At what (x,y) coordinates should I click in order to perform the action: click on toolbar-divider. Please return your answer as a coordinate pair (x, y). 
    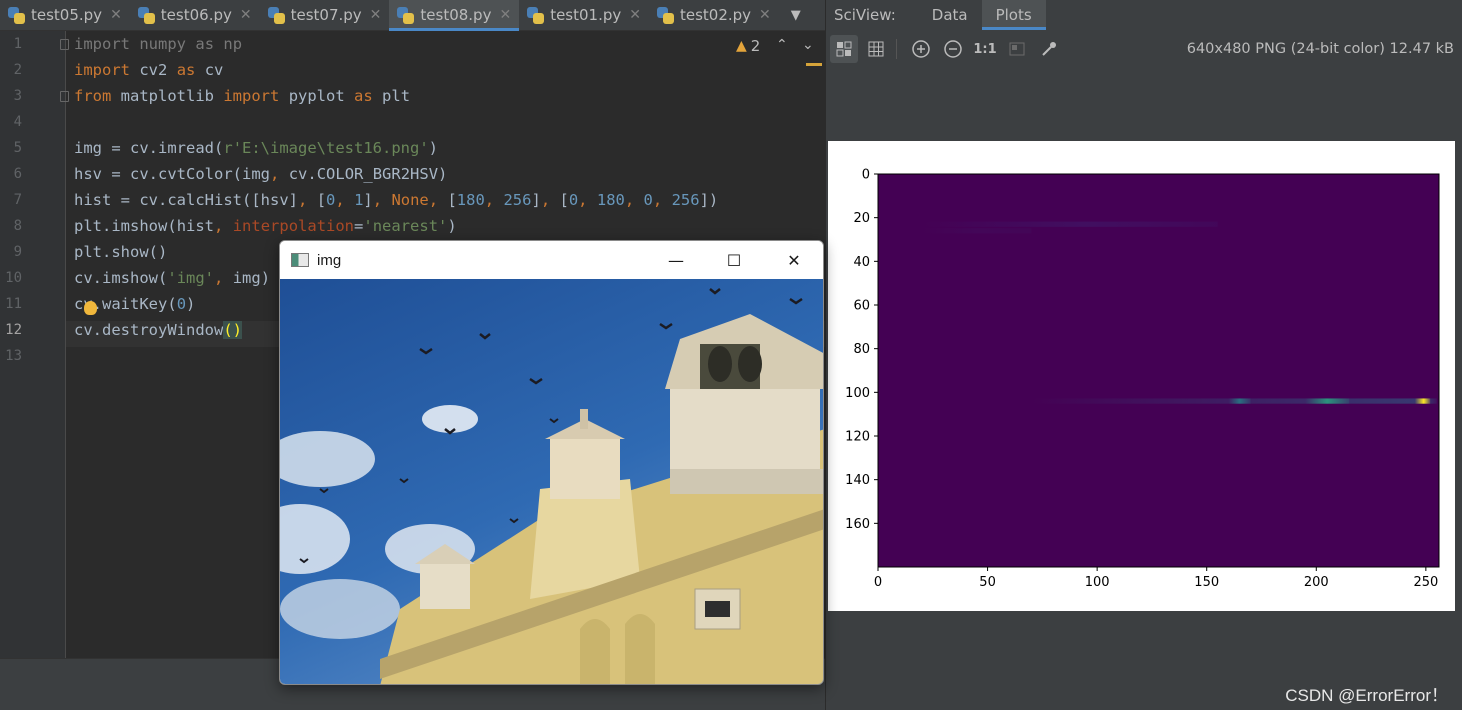
    Looking at the image, I should click on (896, 49).